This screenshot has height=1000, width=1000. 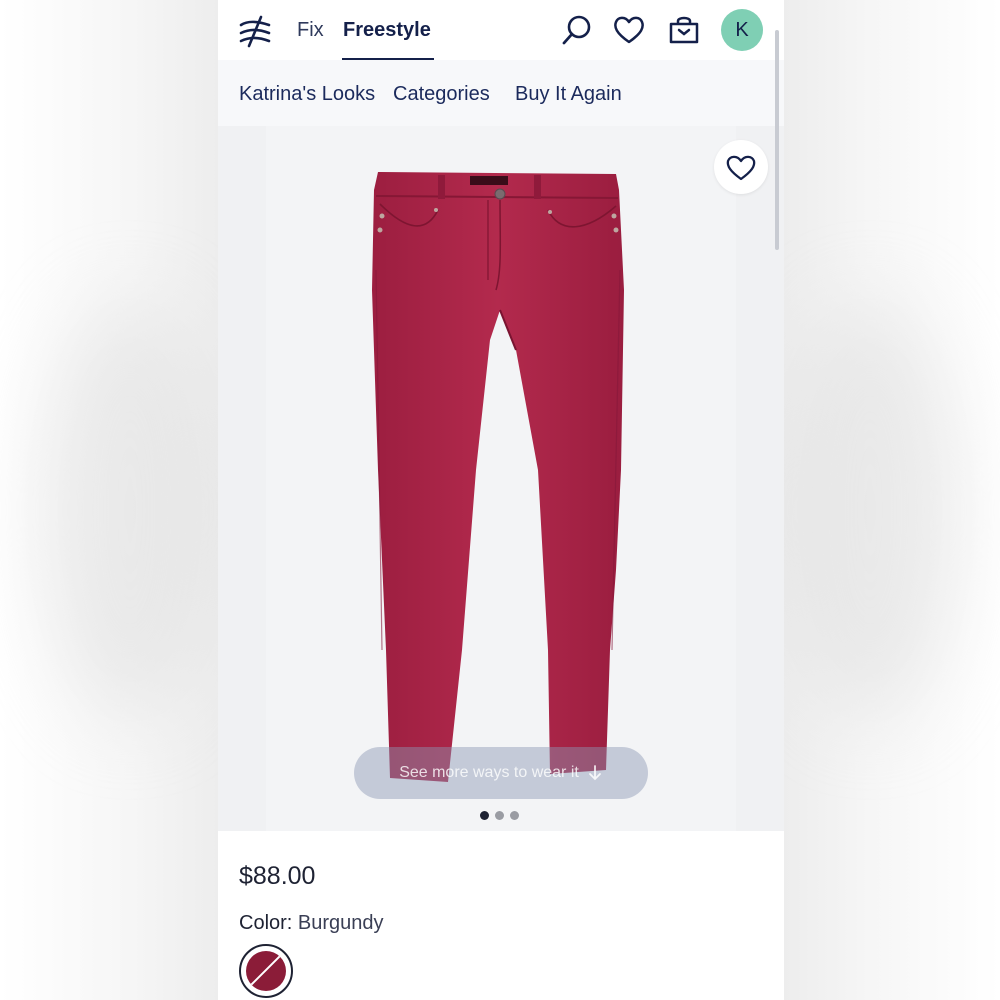 I want to click on backdrop-blur-right, so click(x=870, y=510).